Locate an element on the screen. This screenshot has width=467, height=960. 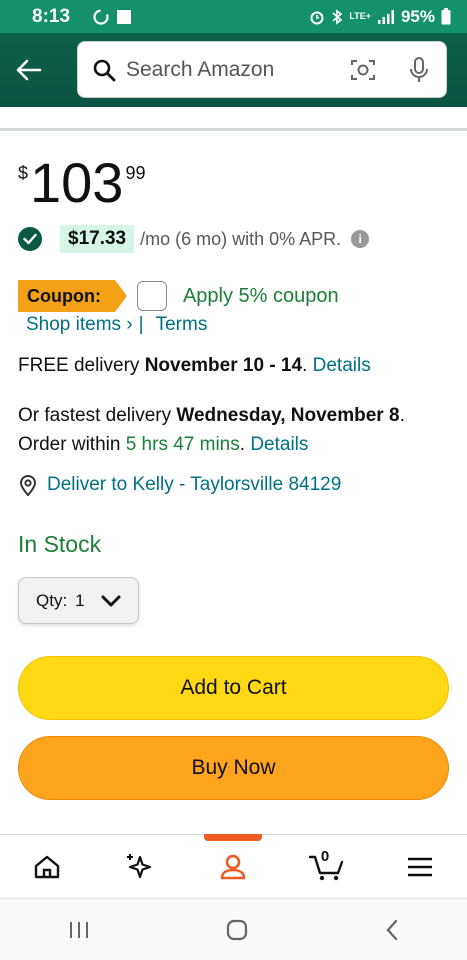
deliver-to-location: Deliver to Kelly - Taylorsville 84129 is located at coordinates (179, 485).